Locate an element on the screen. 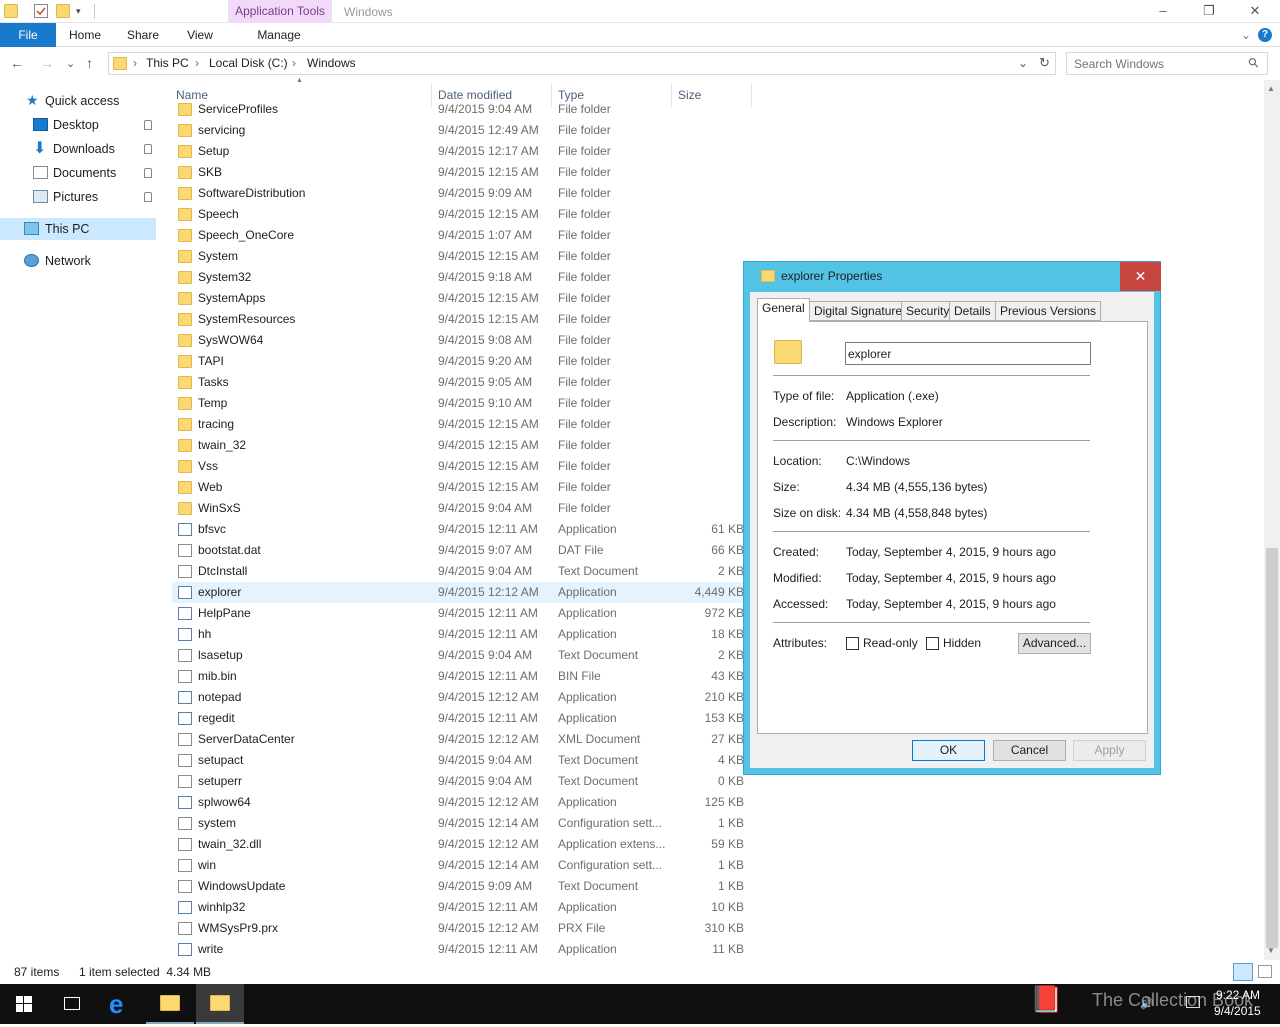 The width and height of the screenshot is (1280, 1027). table-row: mib.bin 9/4/2015 12:11 AM BIN File 43 KB is located at coordinates (462, 676).